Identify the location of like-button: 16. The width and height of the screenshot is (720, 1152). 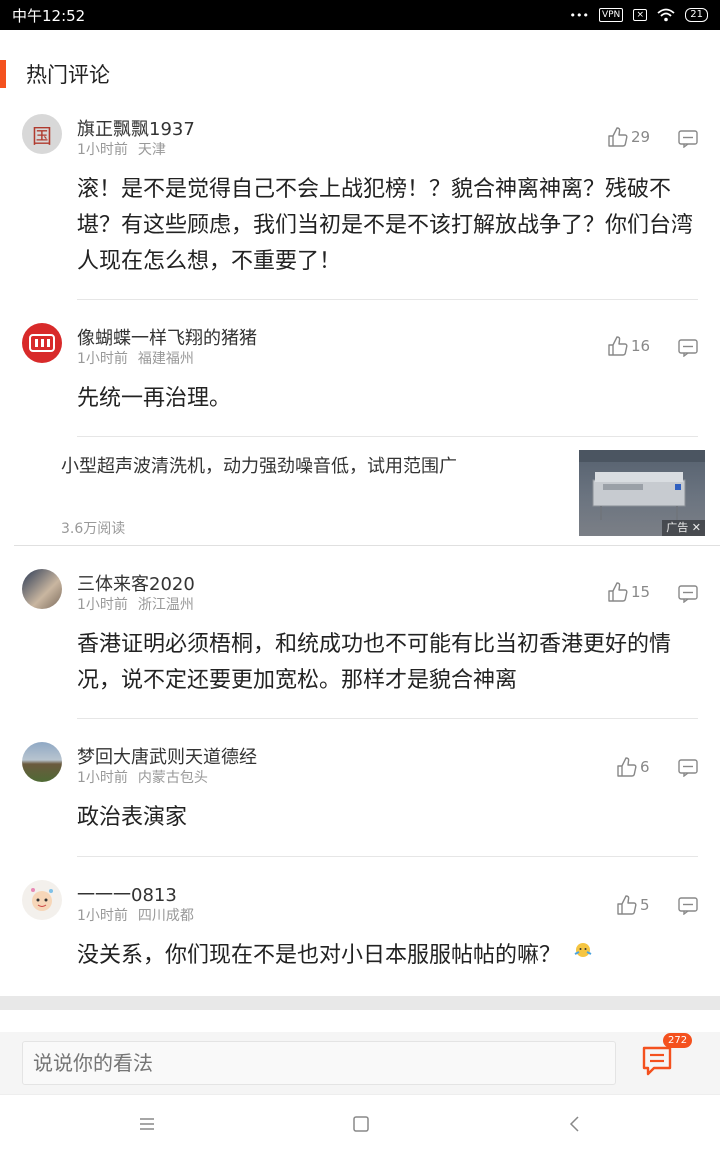
(628, 346).